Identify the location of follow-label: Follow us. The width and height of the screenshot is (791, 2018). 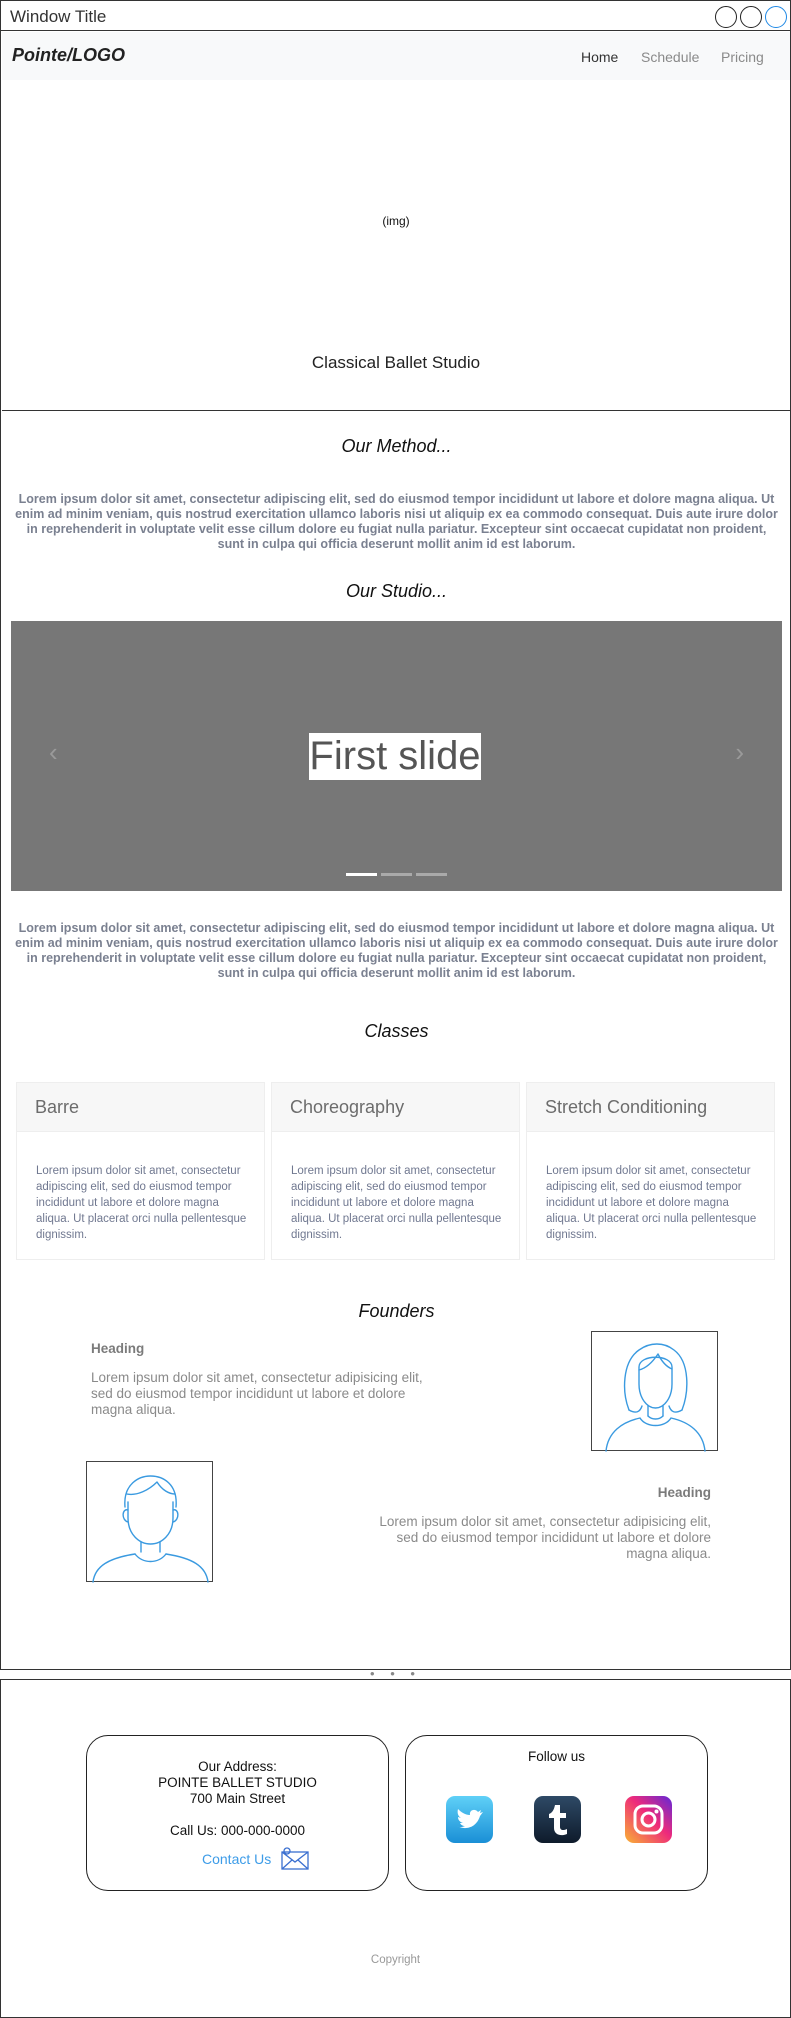
(556, 1756).